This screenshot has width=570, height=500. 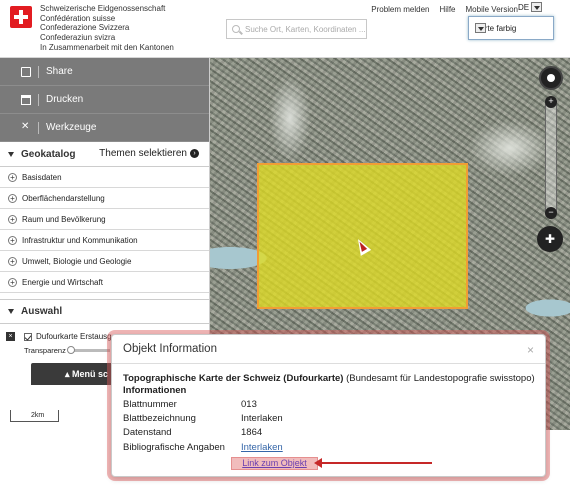 I want to click on row-key: Blattbezeichnung, so click(x=159, y=418).